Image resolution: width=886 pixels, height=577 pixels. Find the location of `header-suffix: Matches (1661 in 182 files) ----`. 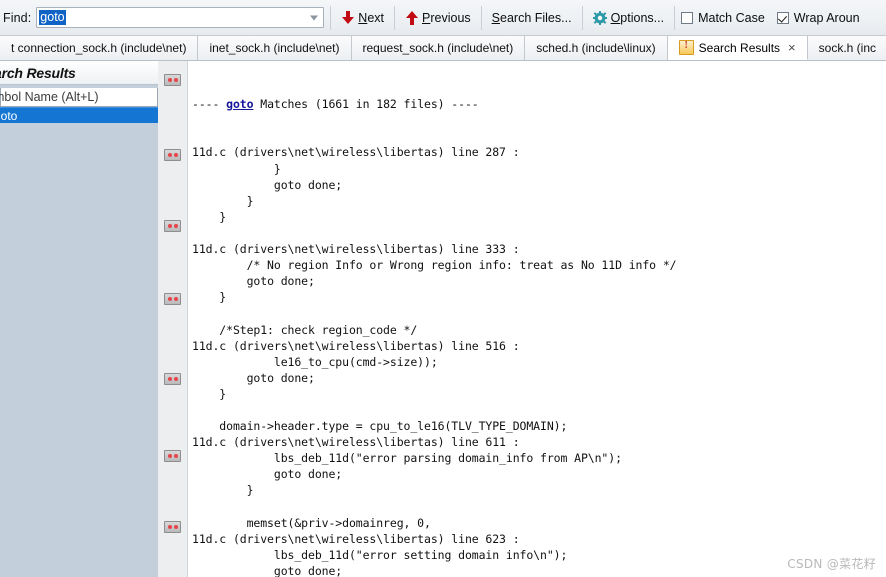

header-suffix: Matches (1661 in 182 files) ---- is located at coordinates (366, 104).